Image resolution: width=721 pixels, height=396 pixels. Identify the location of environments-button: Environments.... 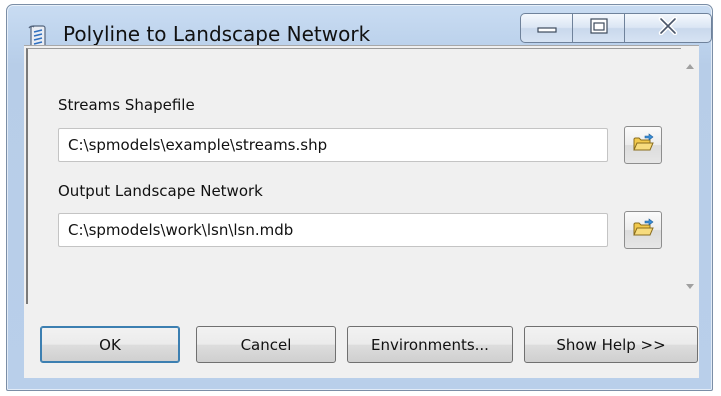
(430, 344).